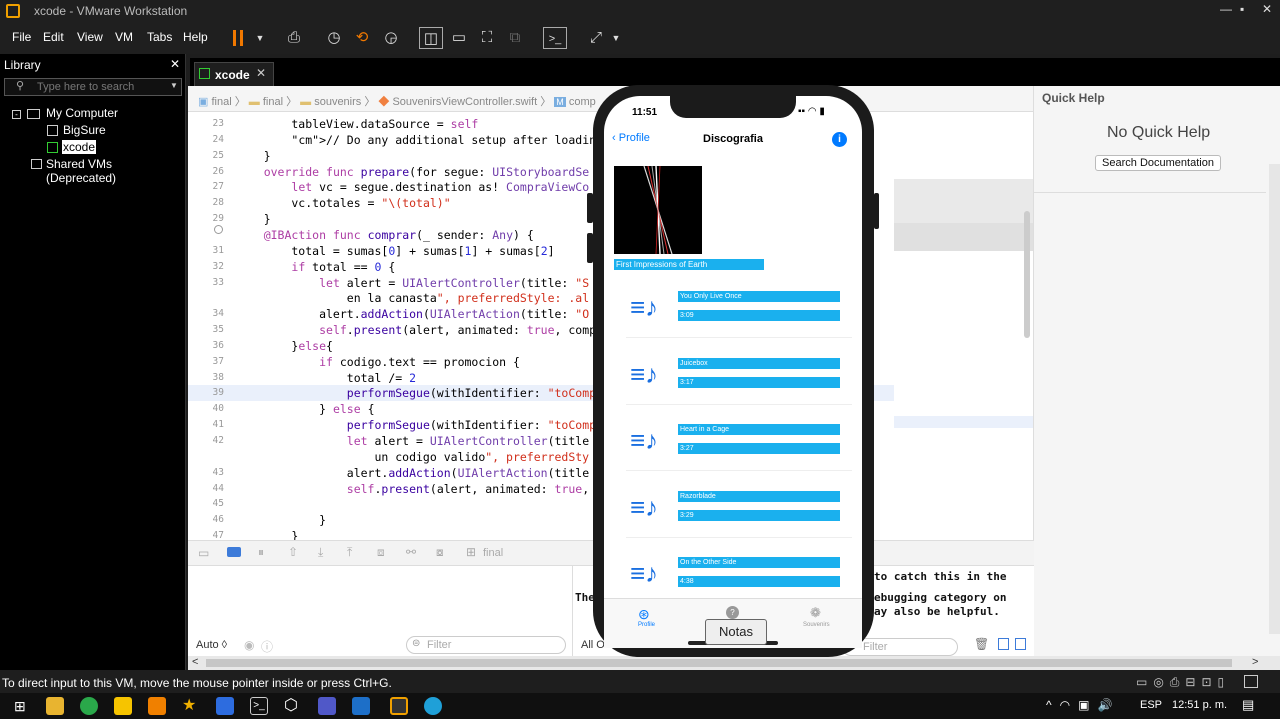  What do you see at coordinates (261, 73) in the screenshot?
I see `close-tab-icon: ✕` at bounding box center [261, 73].